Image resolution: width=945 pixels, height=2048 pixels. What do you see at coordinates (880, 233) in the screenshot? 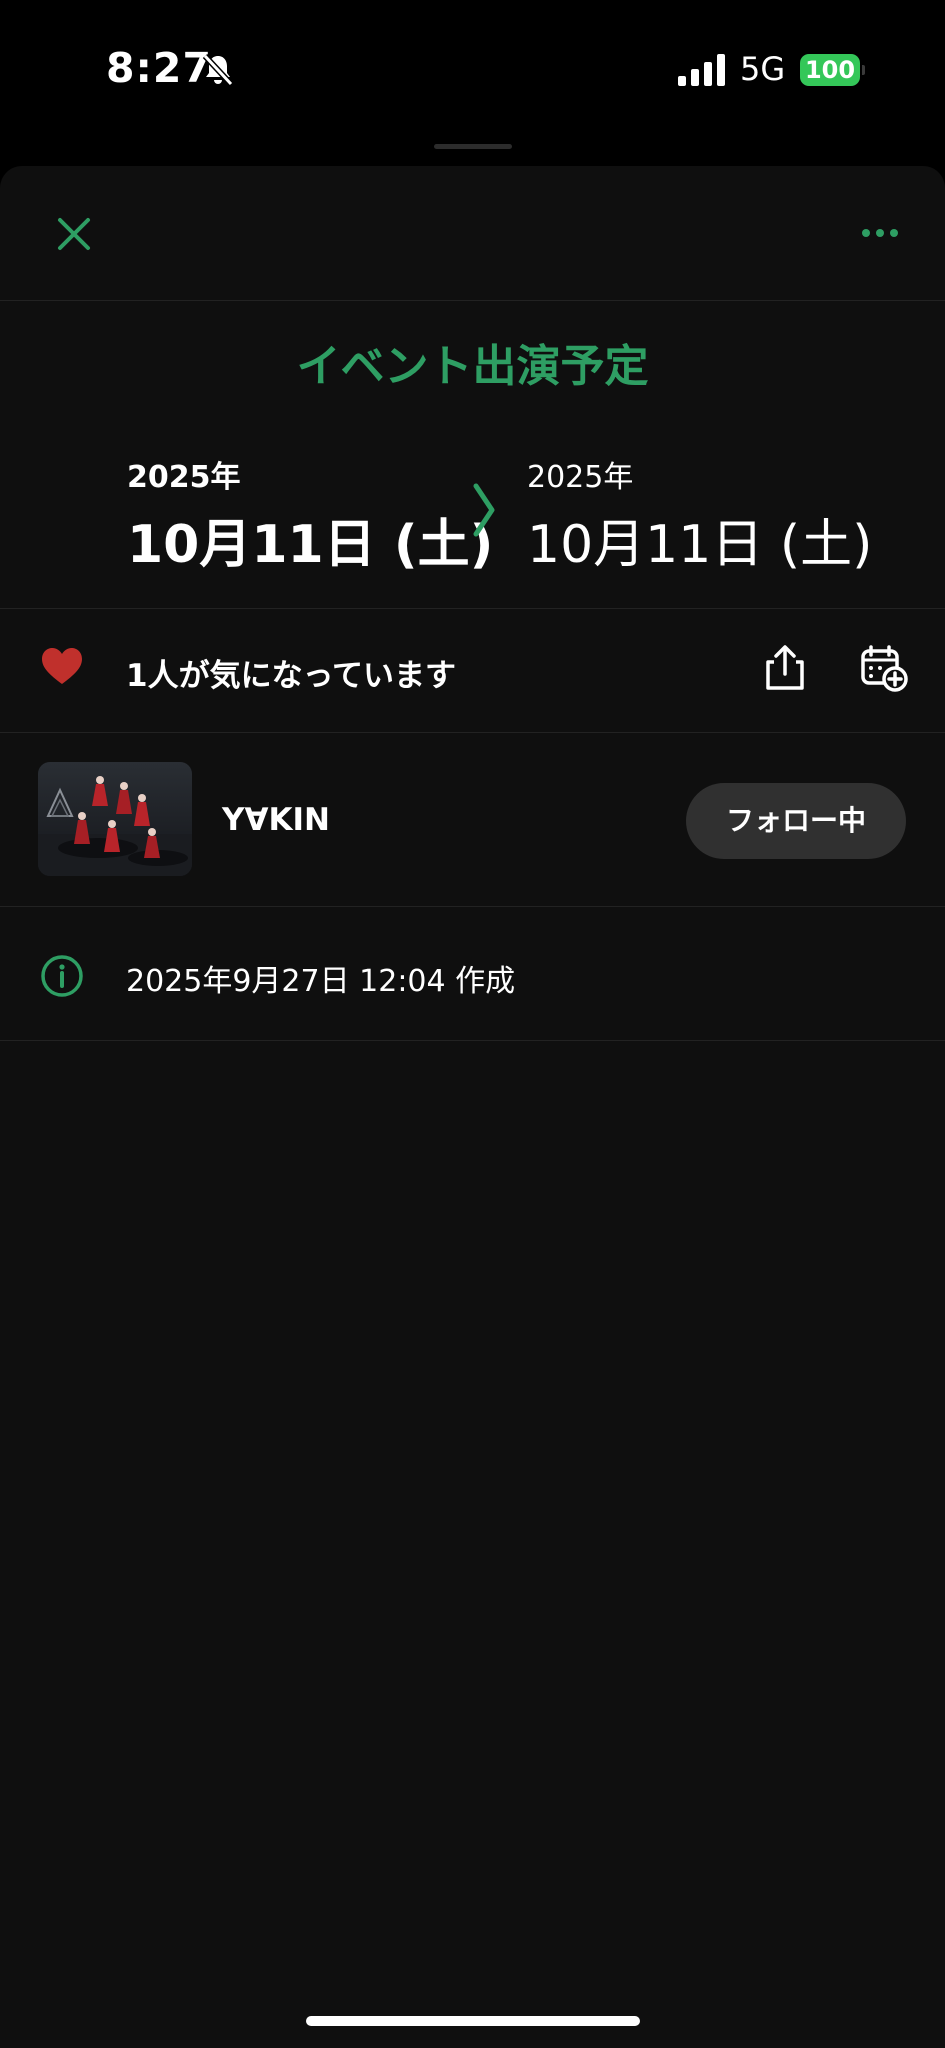
I see `more-icon` at bounding box center [880, 233].